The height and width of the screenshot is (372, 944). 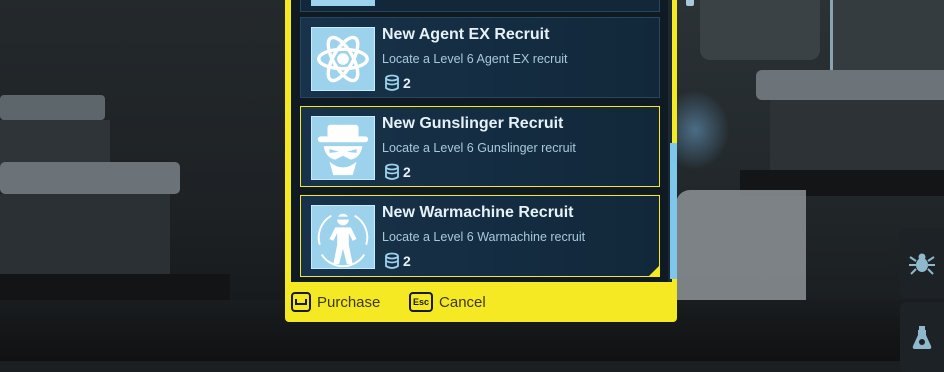 What do you see at coordinates (850, 85) in the screenshot?
I see `bed-right-top` at bounding box center [850, 85].